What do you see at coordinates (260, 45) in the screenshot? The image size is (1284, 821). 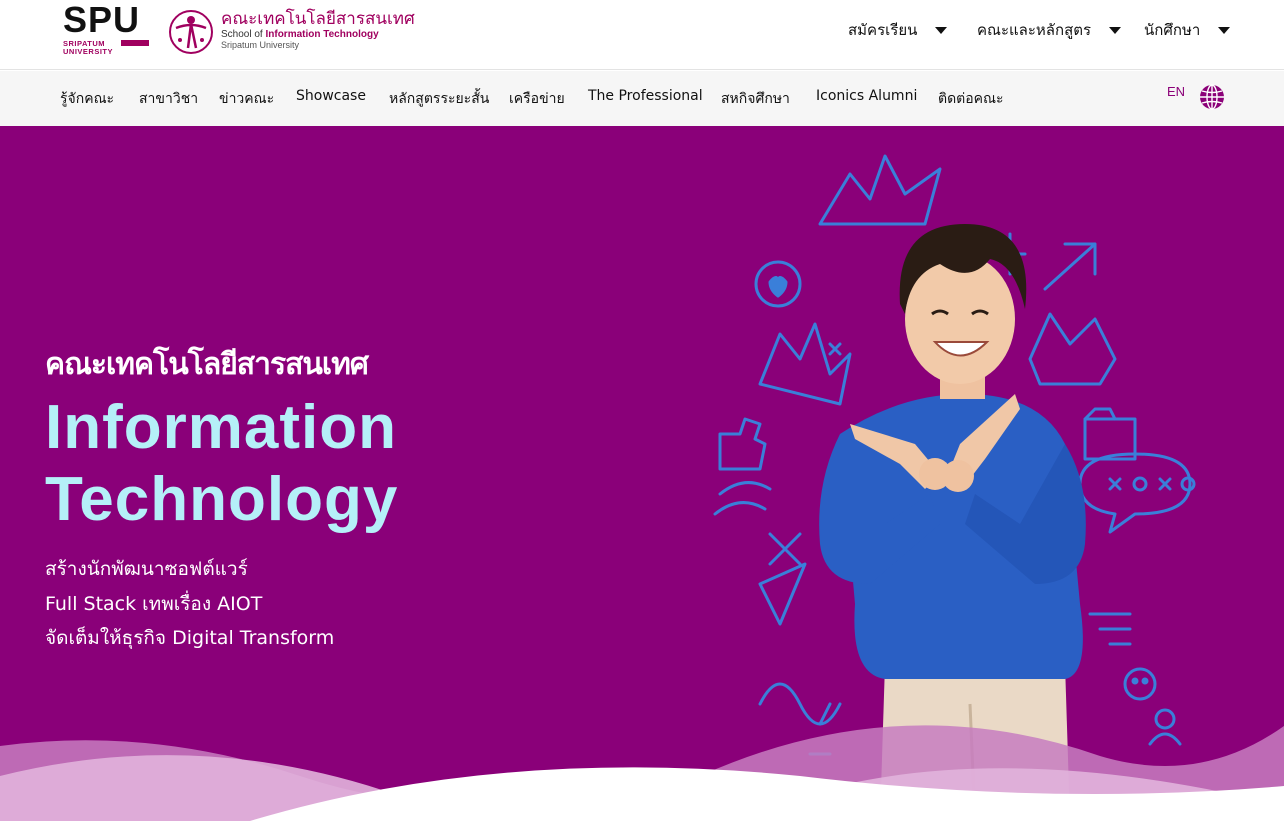 I see `faculty-logo-university: Sripatum University` at bounding box center [260, 45].